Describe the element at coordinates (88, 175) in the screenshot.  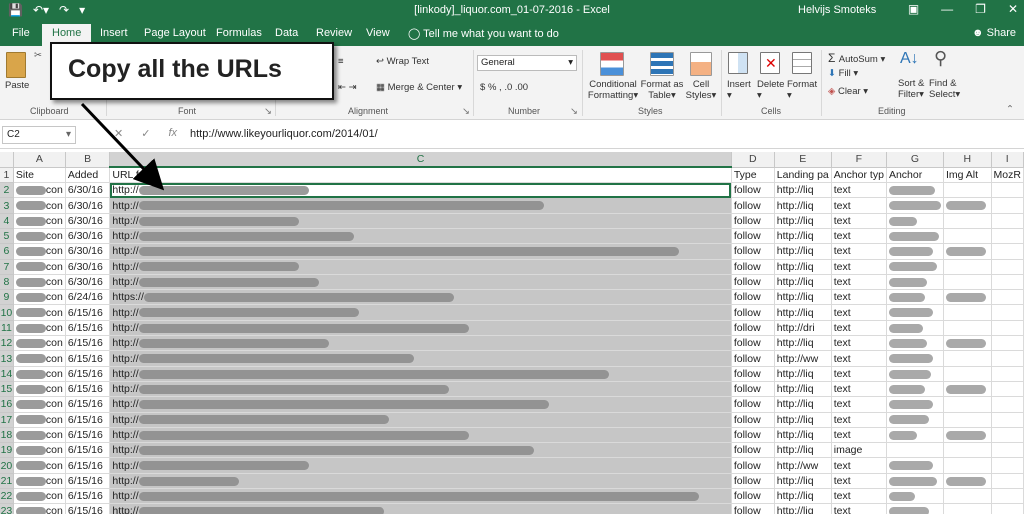
I see `header-cell-added: Added` at that location.